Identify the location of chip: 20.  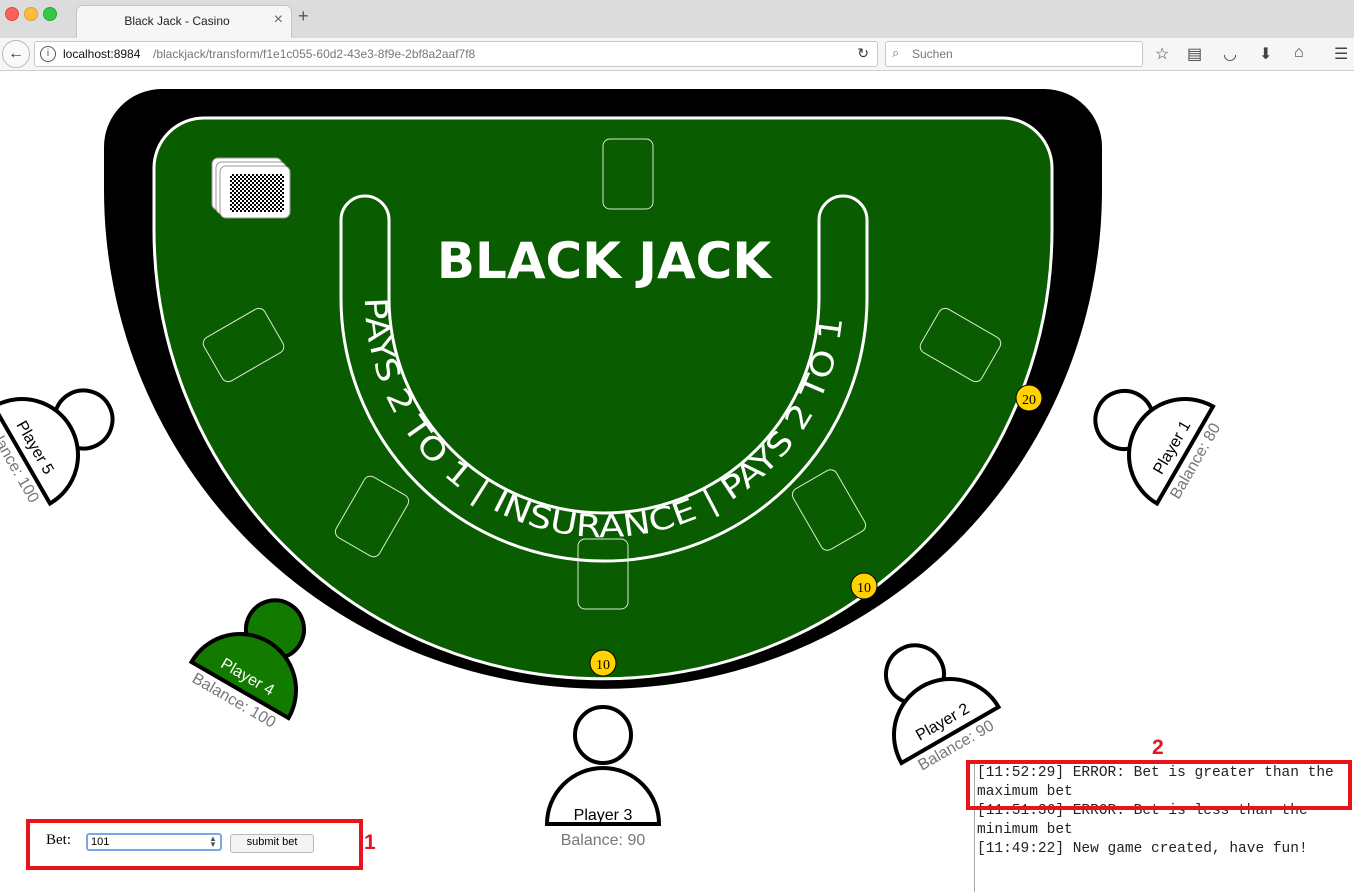
(1029, 398).